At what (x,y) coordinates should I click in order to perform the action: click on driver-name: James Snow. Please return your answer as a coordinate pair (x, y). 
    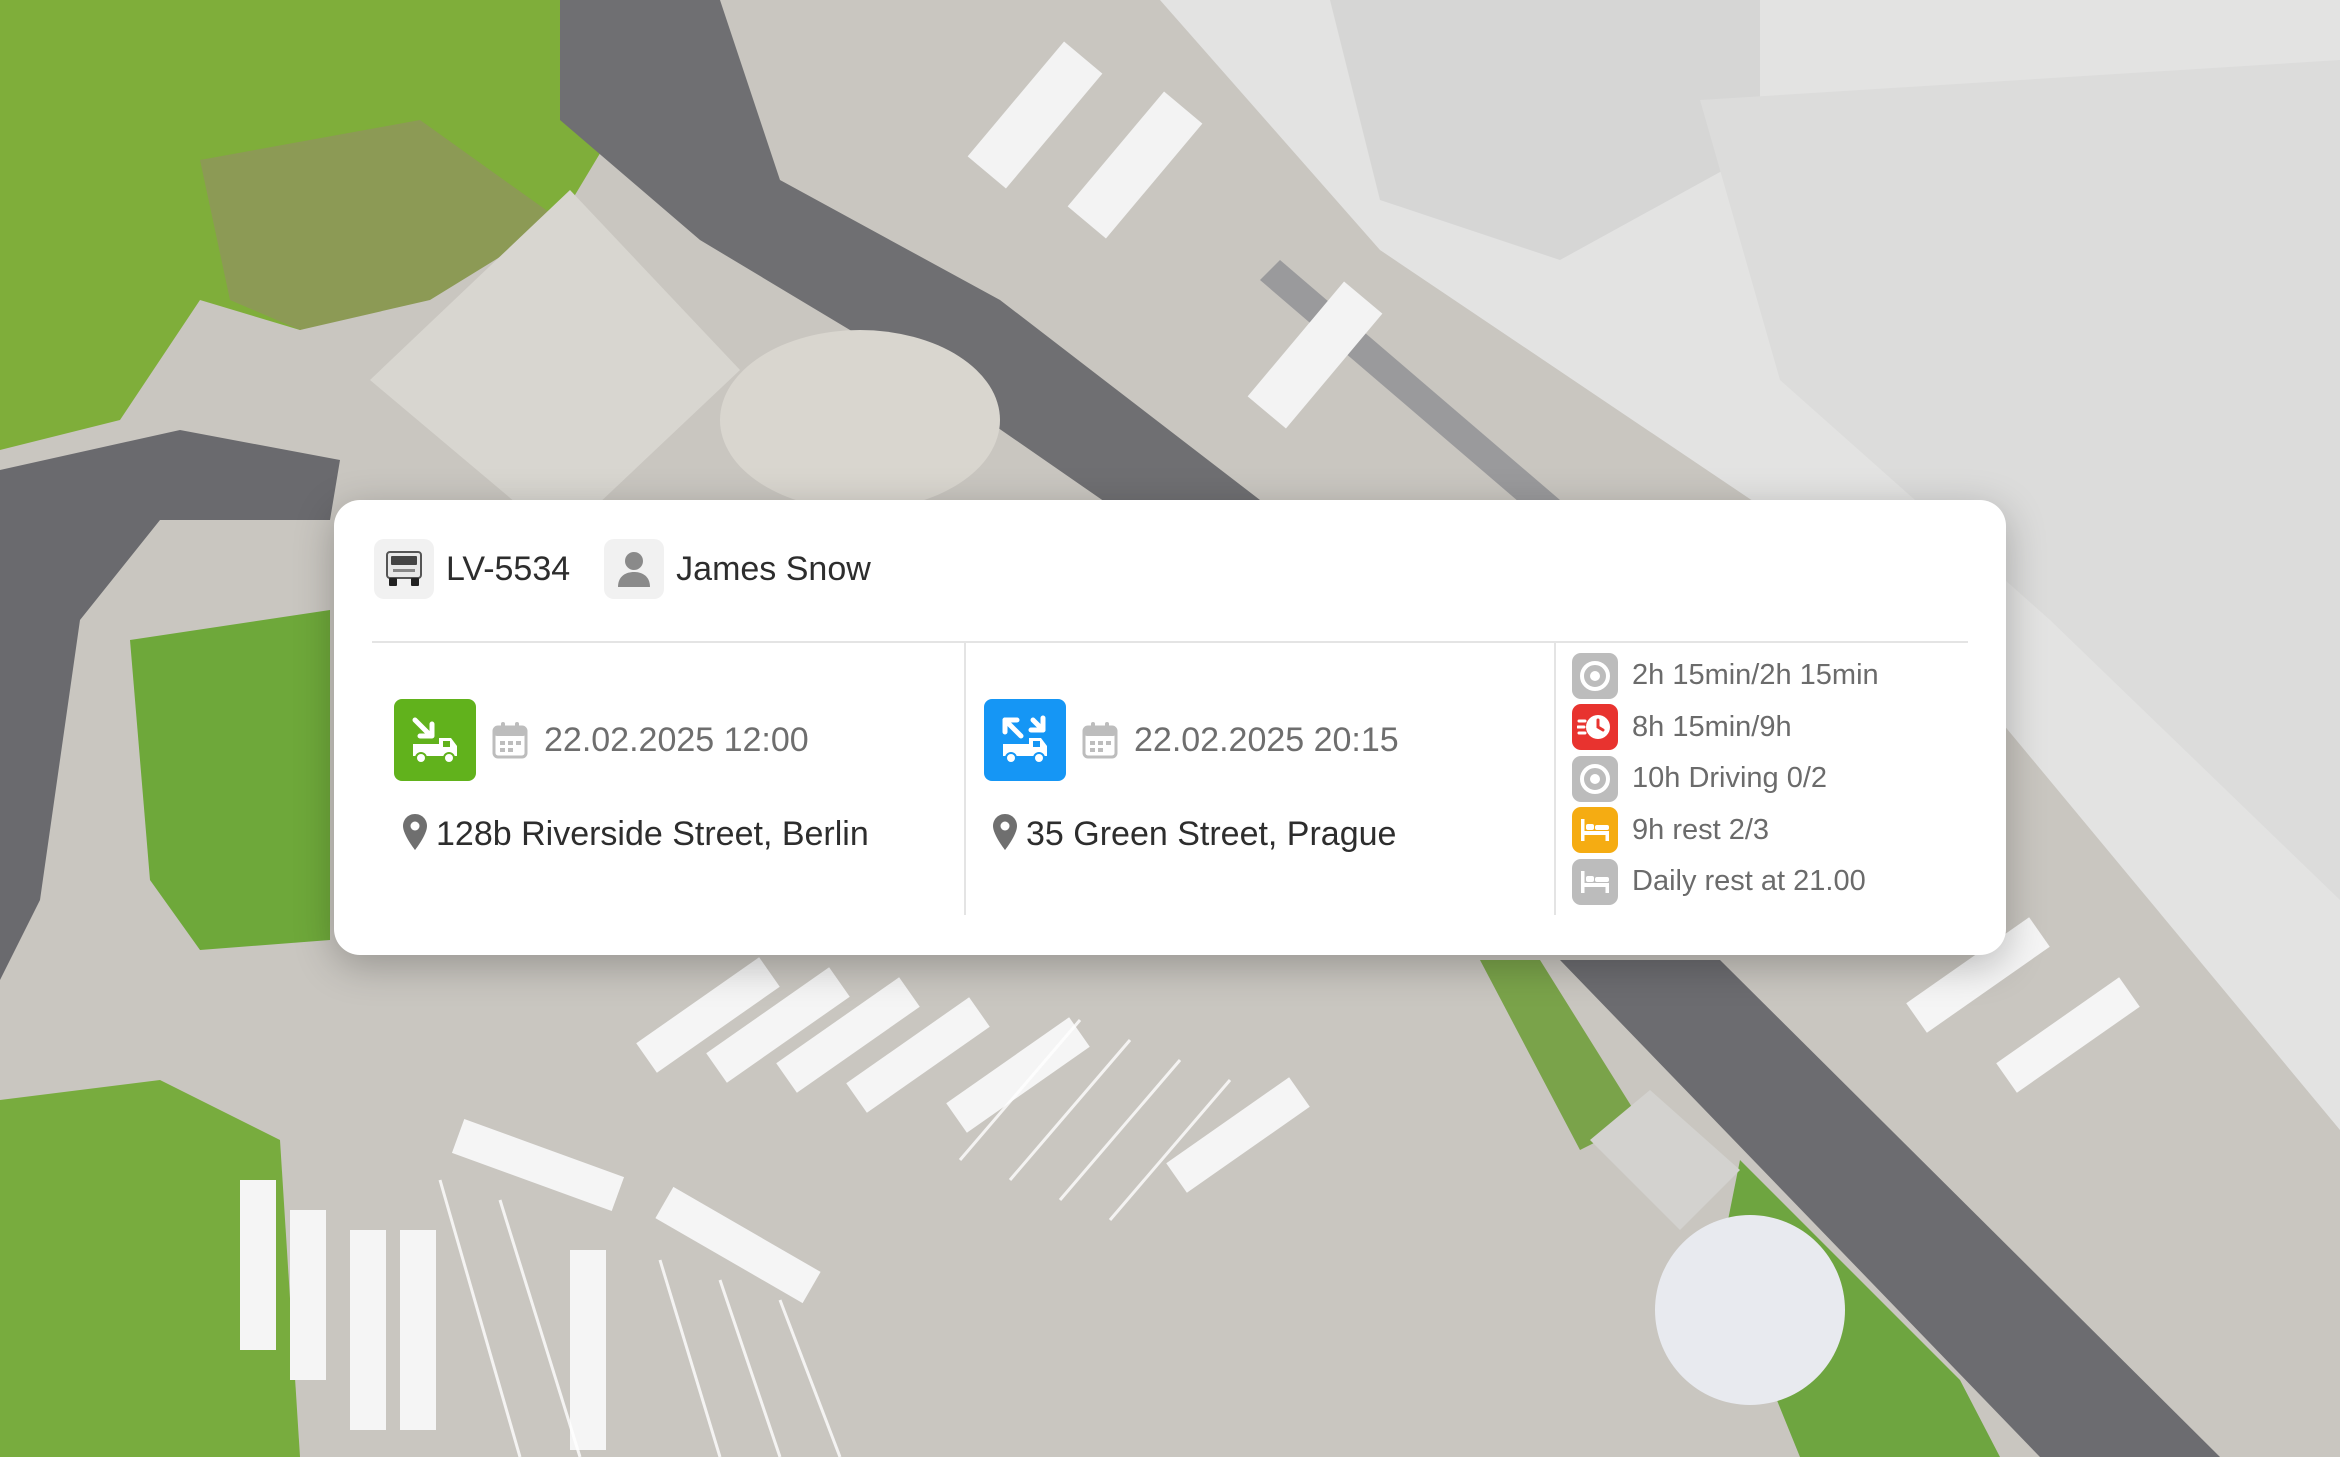
    Looking at the image, I should click on (773, 568).